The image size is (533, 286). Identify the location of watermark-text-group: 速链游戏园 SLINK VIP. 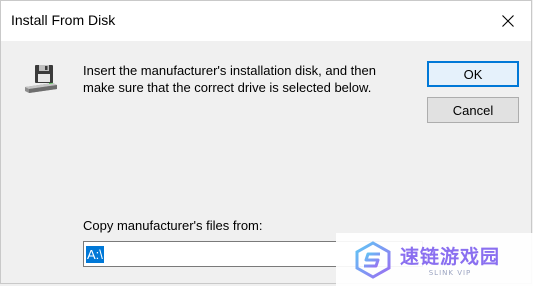
(450, 259).